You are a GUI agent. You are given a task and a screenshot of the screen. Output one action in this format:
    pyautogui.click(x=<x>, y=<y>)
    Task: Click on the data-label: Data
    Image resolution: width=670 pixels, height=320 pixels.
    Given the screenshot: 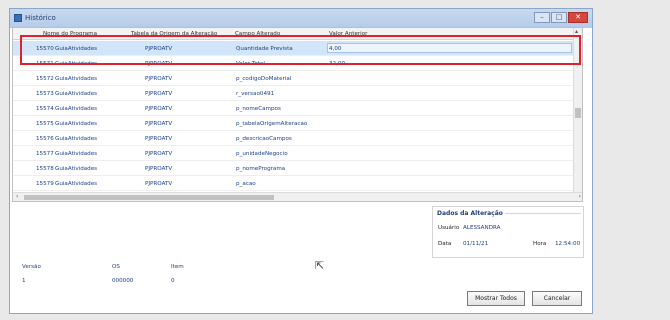 What is the action you would take?
    pyautogui.click(x=445, y=244)
    